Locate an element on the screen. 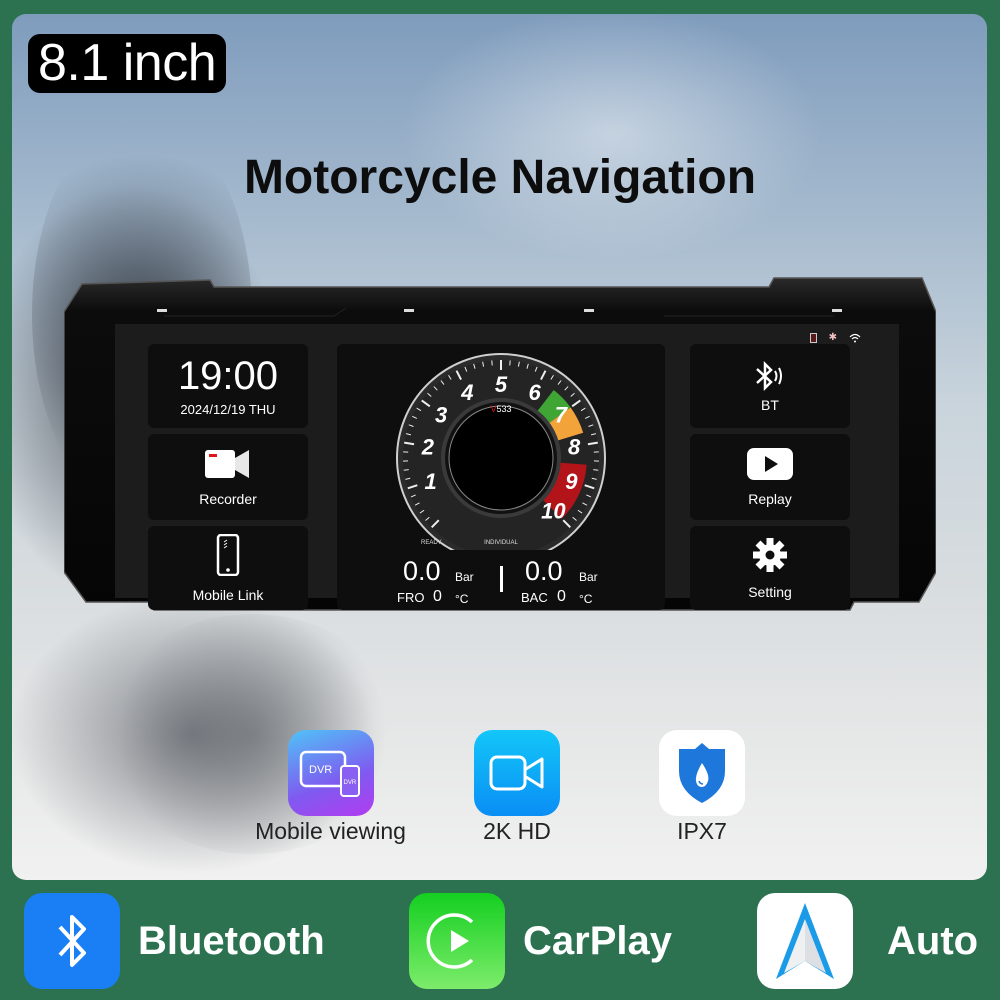  gauge-mode-individual: INDIVIDUAL is located at coordinates (501, 543).